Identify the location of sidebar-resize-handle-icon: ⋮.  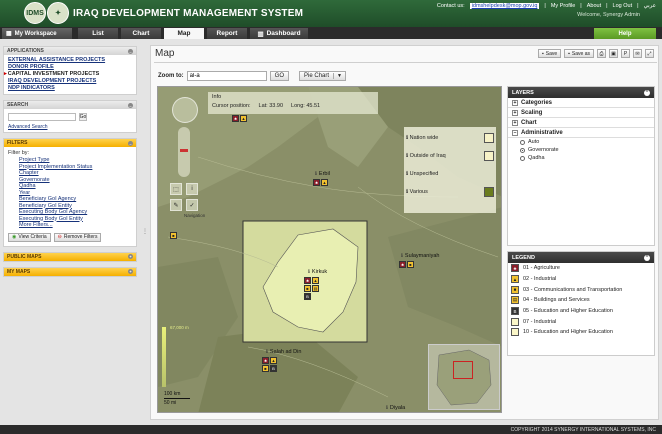
(145, 231).